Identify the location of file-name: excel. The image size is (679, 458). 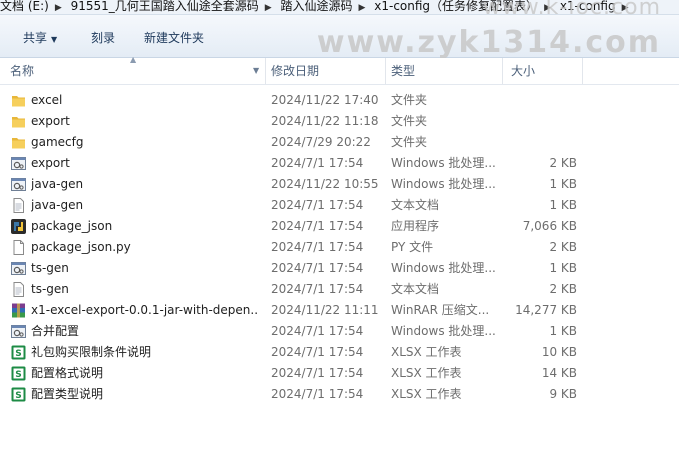
(47, 100).